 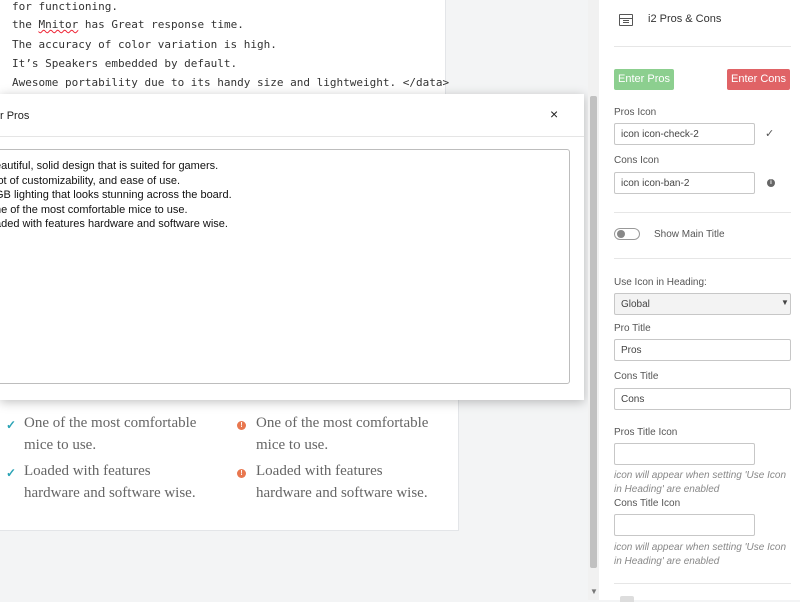 What do you see at coordinates (644, 79) in the screenshot?
I see `enter-pros-button: Enter Pros` at bounding box center [644, 79].